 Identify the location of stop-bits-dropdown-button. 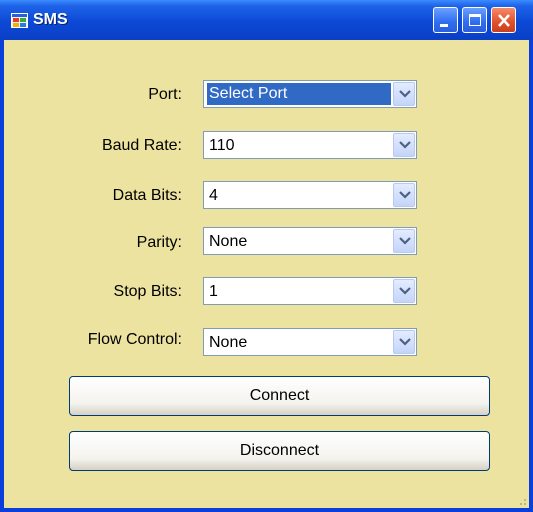
(404, 291).